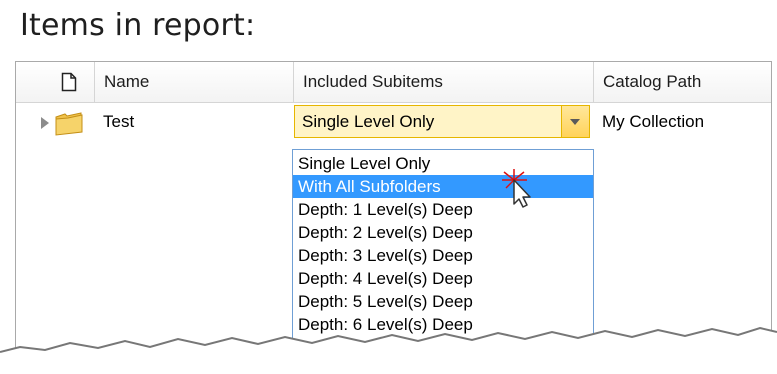 The width and height of the screenshot is (777, 374). I want to click on row-name: Test, so click(119, 121).